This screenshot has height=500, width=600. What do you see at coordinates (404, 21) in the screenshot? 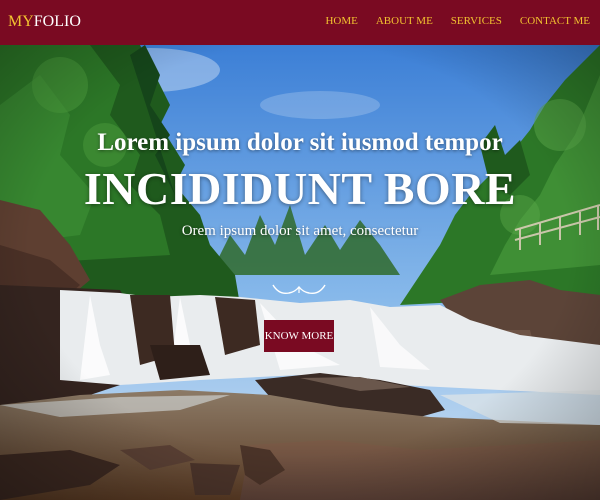
I see `nav-item-about-me: ABOUT ME` at bounding box center [404, 21].